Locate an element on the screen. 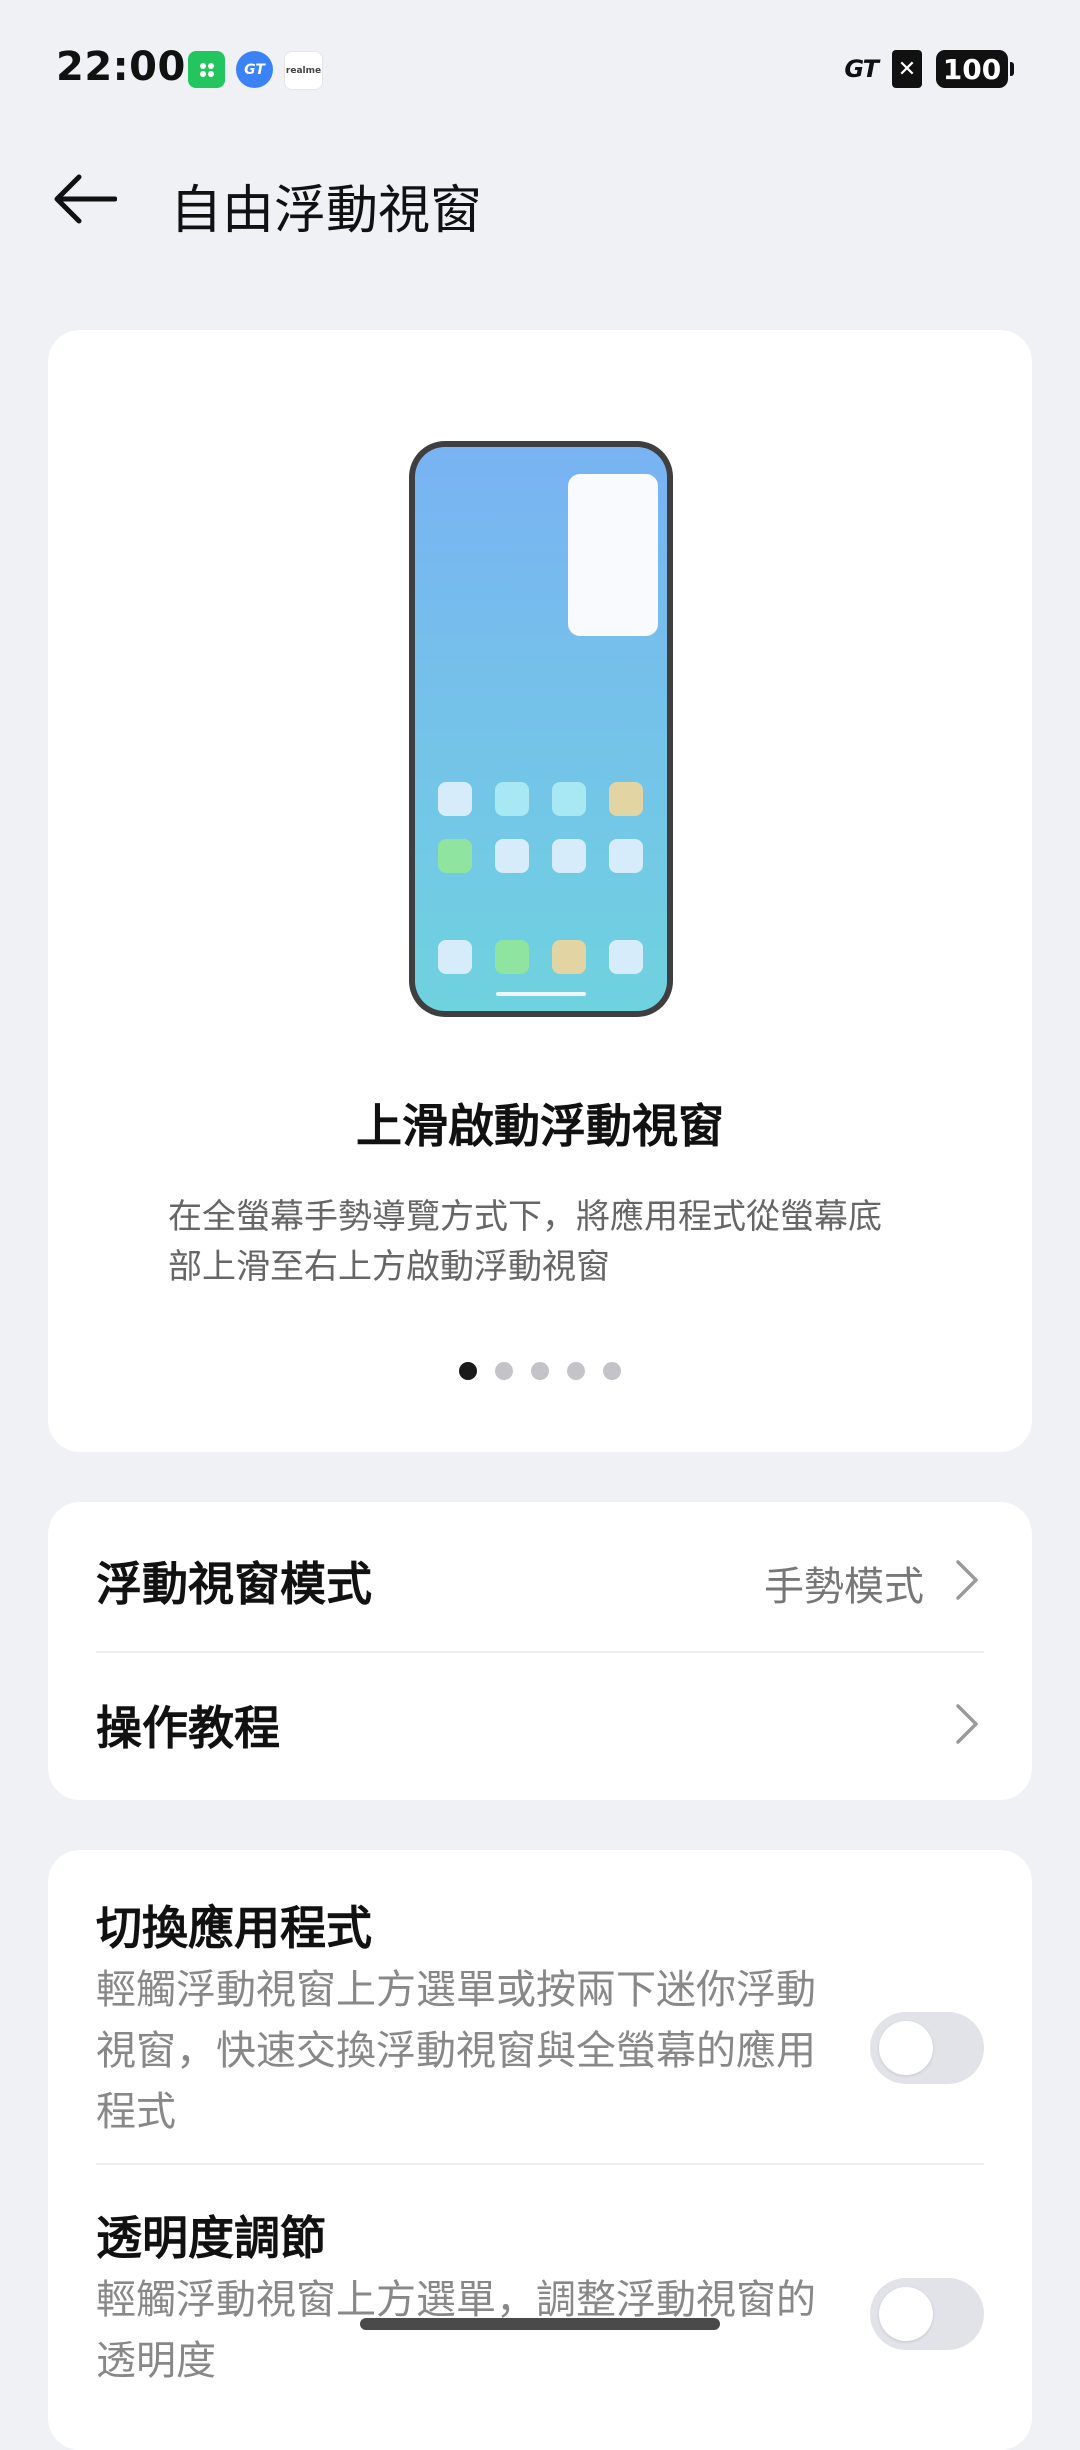  notification-icons: GT realme is located at coordinates (255, 70).